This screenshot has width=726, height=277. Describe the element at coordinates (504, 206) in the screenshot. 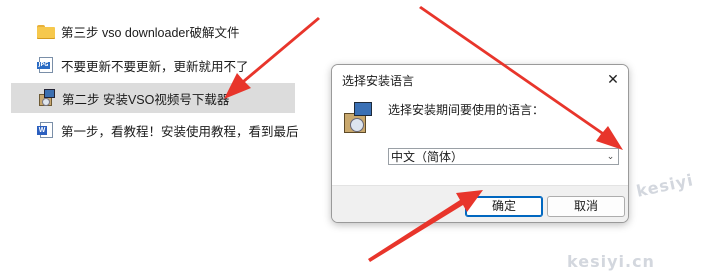

I see `ok-button: 确定` at that location.